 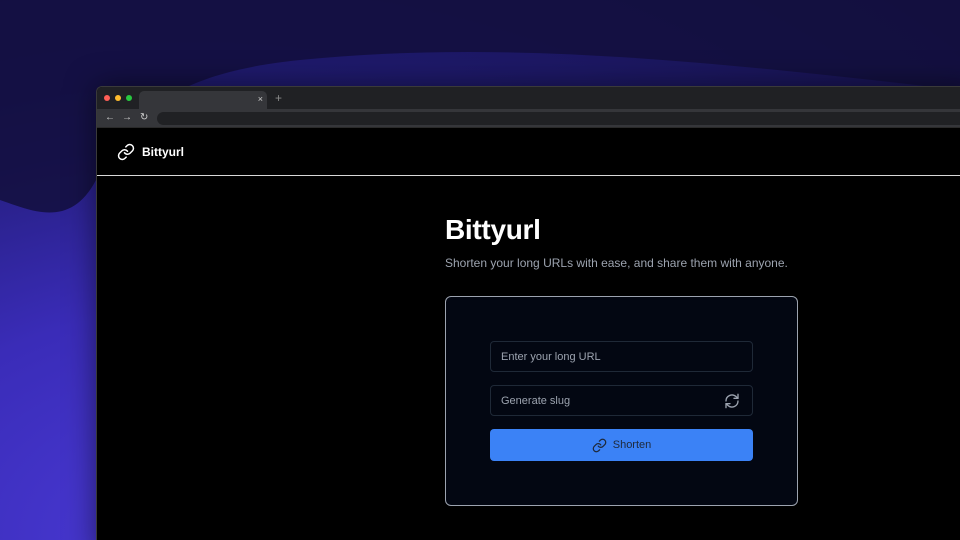 What do you see at coordinates (129, 98) in the screenshot?
I see `maximize-window-button` at bounding box center [129, 98].